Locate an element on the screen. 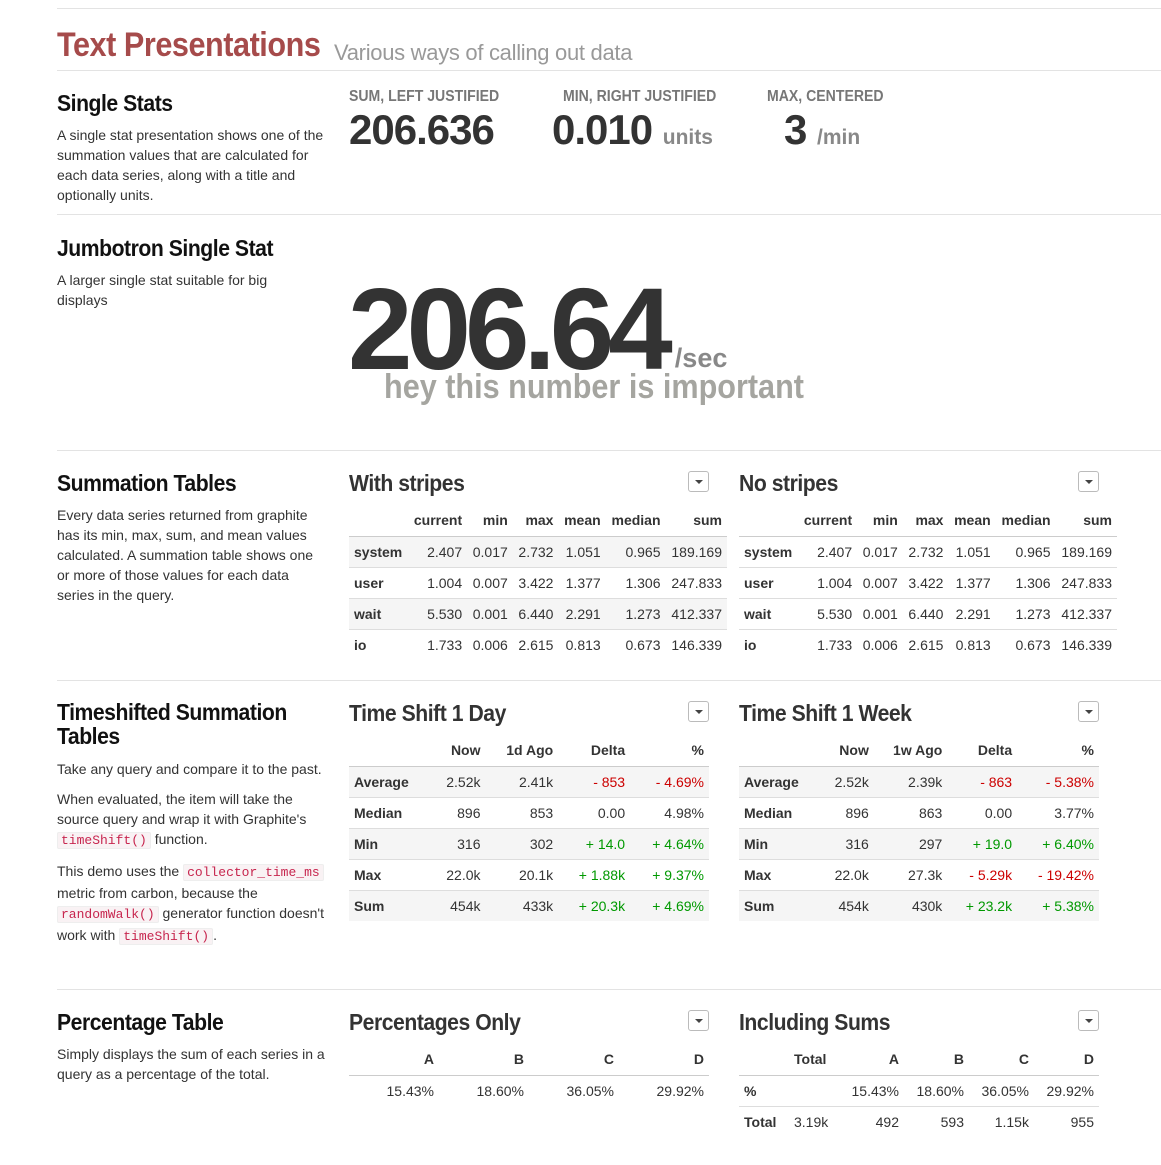 This screenshot has height=1165, width=1161. table-cell: 5.530 is located at coordinates (828, 613).